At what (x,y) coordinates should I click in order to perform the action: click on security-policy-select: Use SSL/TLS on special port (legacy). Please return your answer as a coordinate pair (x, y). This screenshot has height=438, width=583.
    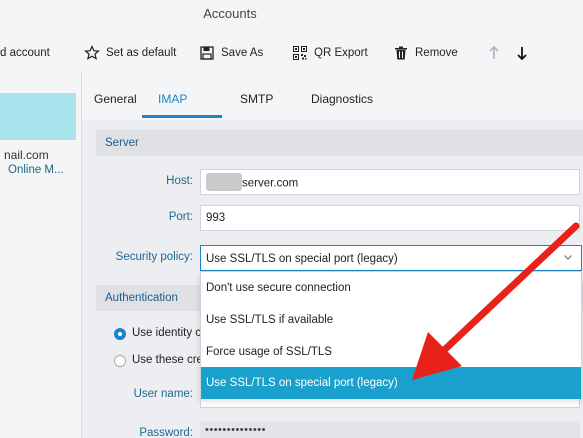
    Looking at the image, I should click on (391, 258).